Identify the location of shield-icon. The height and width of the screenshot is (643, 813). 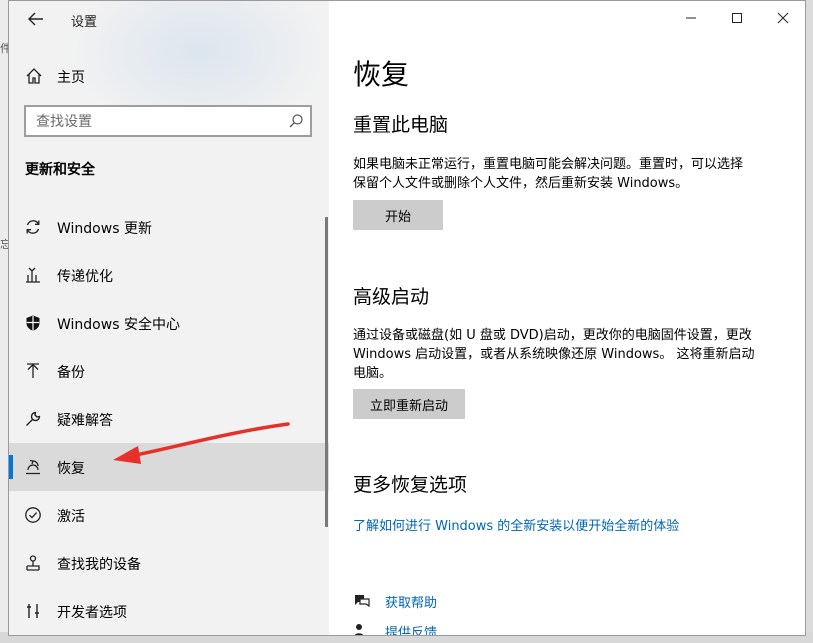
(33, 323).